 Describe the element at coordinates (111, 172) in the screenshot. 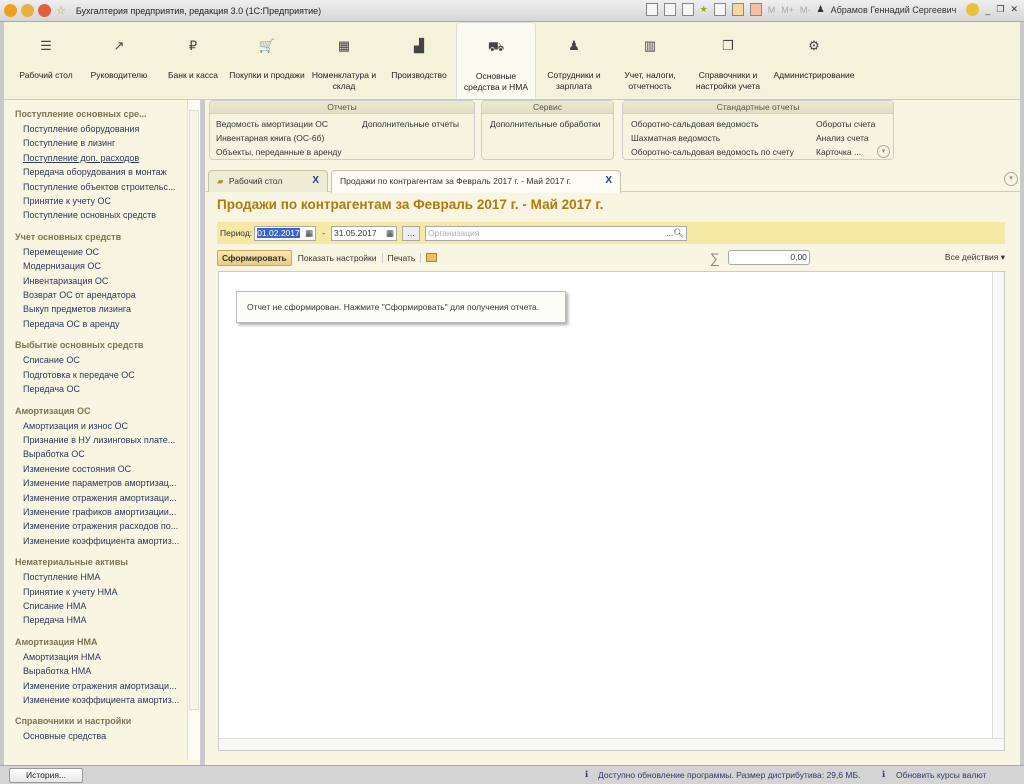

I see `nav-item: Передача оборудования в монтаж` at that location.